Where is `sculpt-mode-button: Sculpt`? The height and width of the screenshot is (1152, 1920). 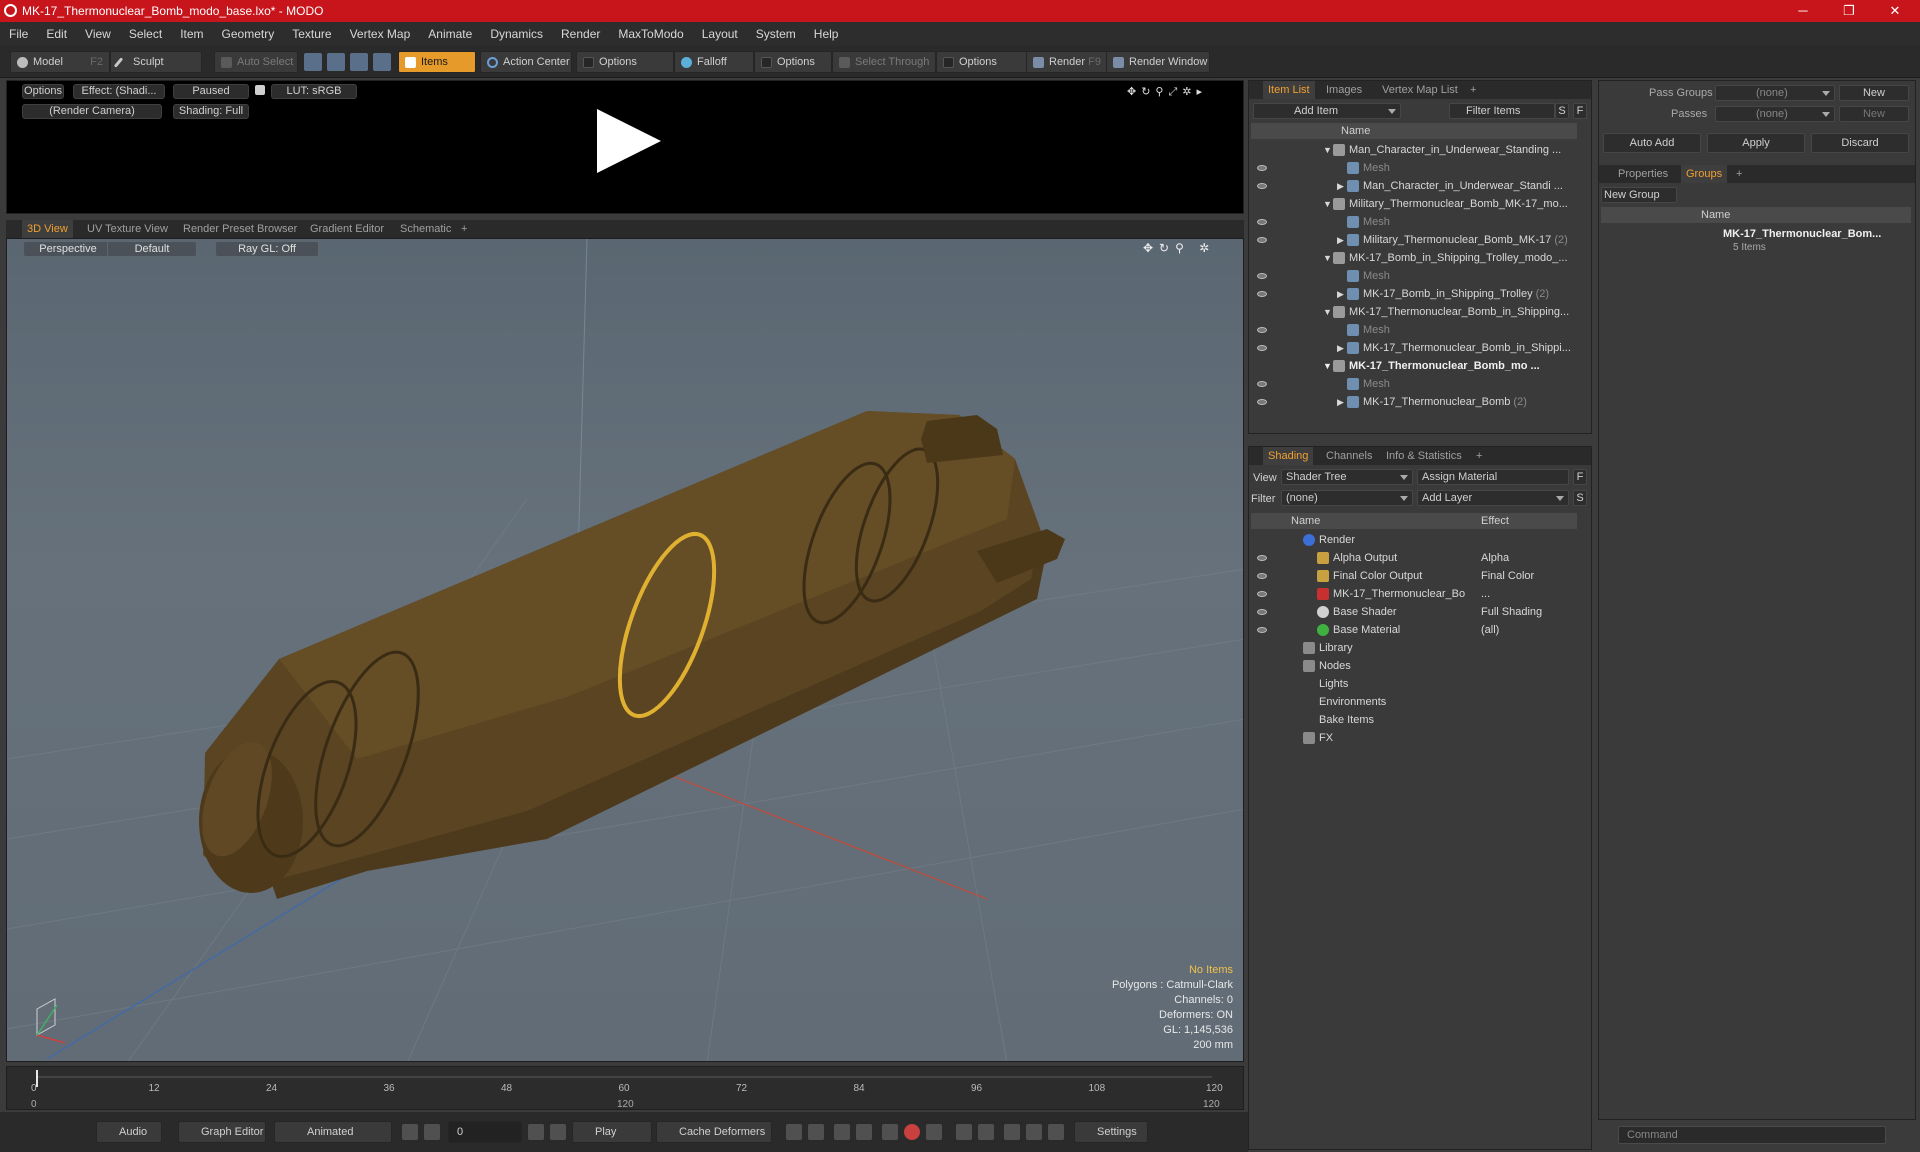
sculpt-mode-button: Sculpt is located at coordinates (156, 62).